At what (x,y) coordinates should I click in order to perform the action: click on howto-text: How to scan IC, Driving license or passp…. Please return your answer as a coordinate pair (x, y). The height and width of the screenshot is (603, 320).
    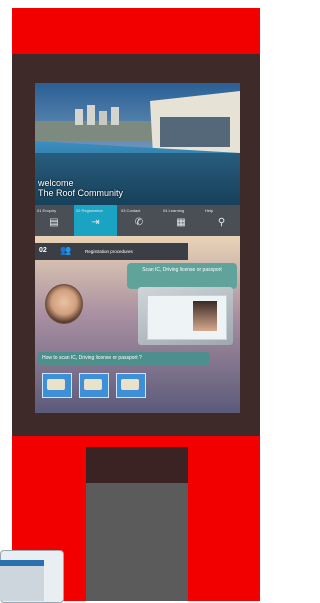
    Looking at the image, I should click on (92, 358).